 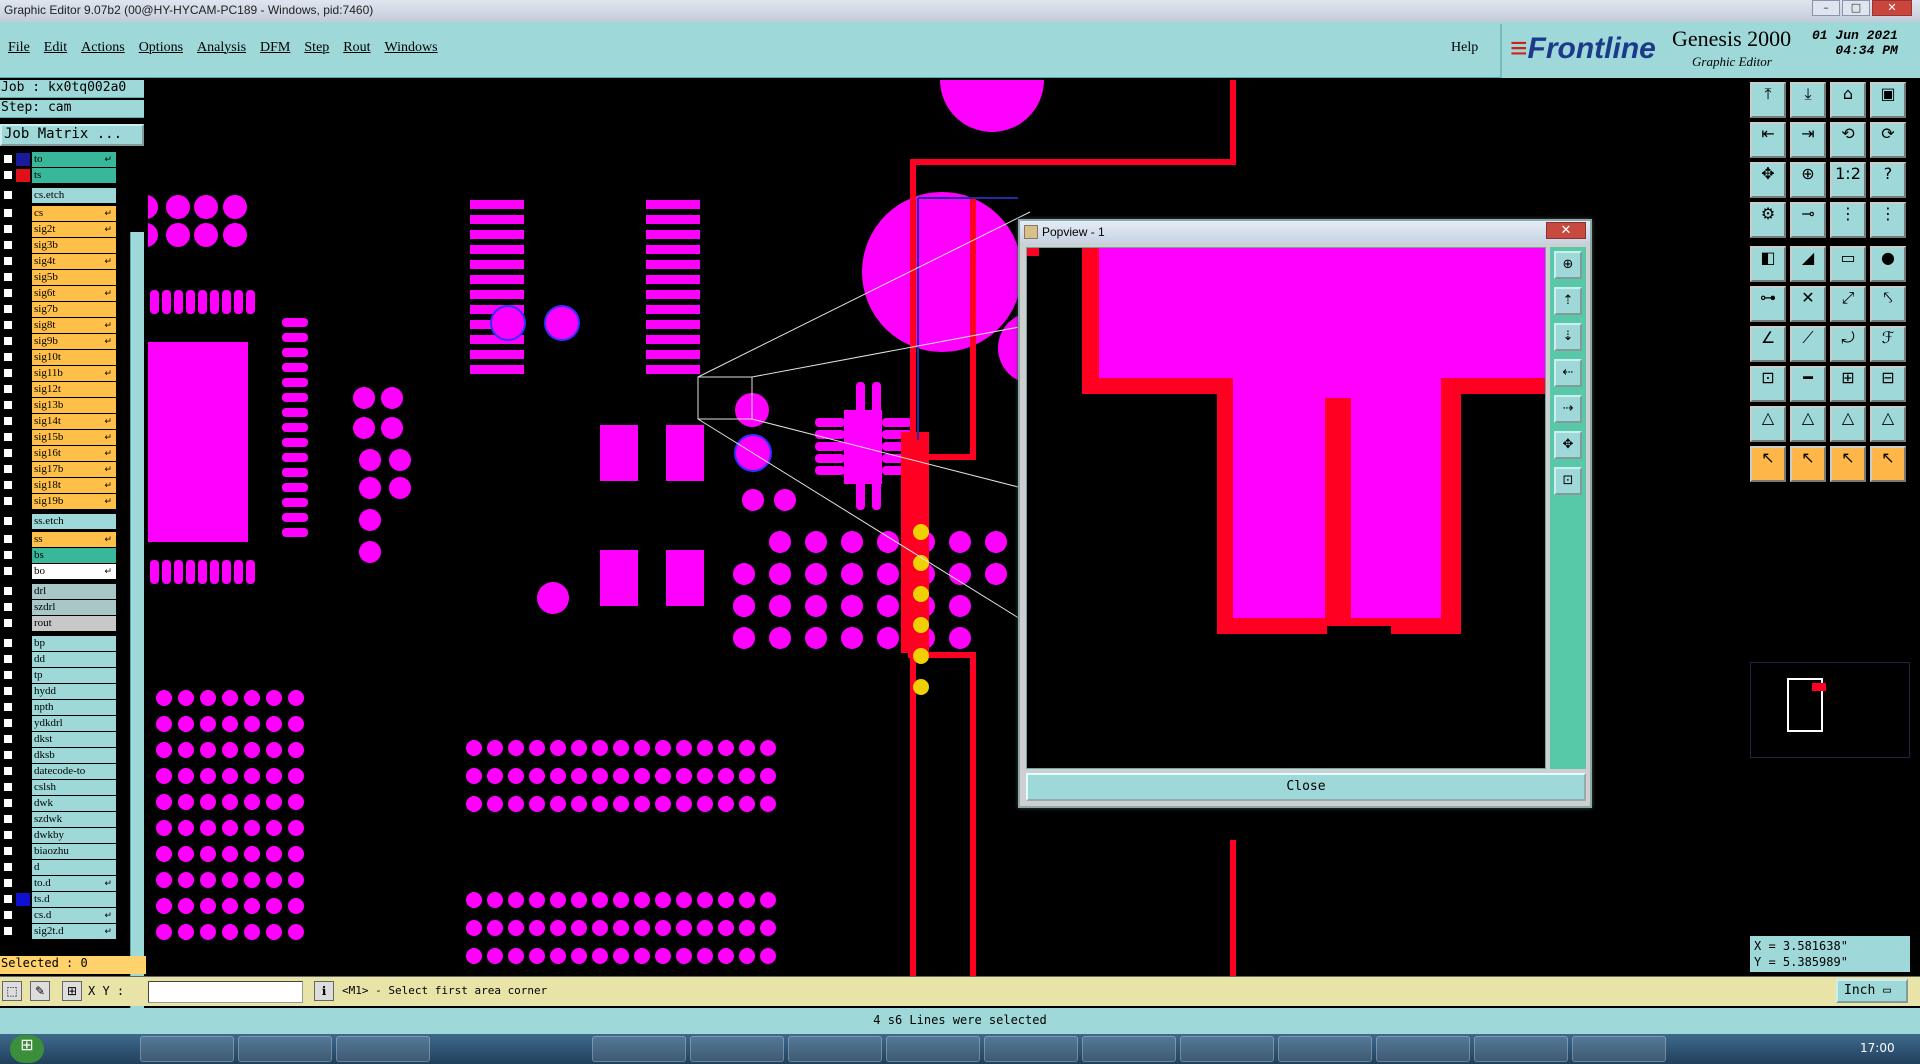 I want to click on layer-name: sig3b, so click(x=74, y=245).